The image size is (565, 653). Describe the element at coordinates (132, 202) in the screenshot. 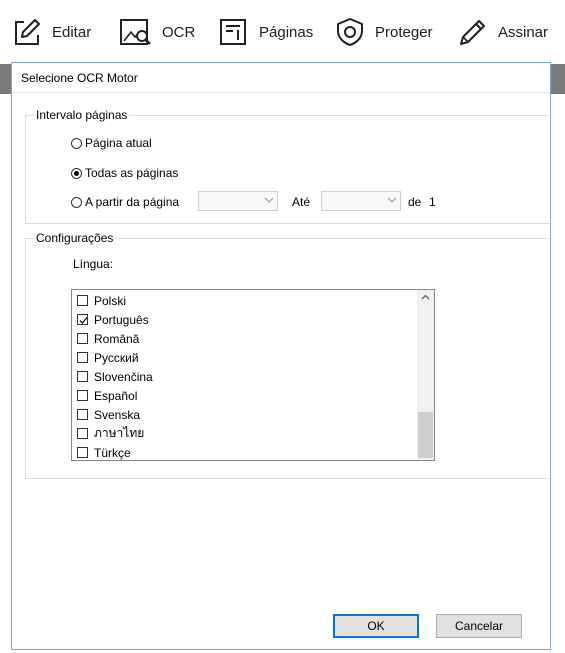

I see `radio-from-page-label: A partir da página` at that location.